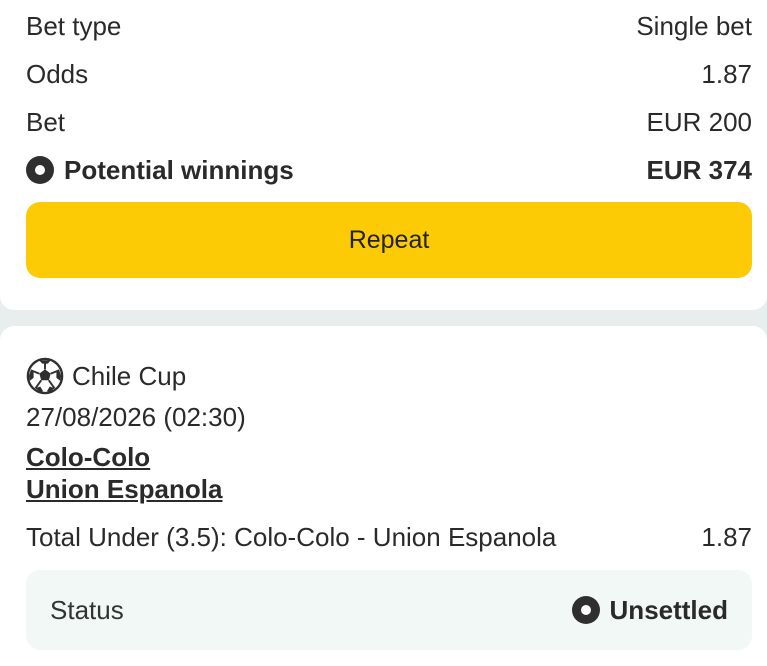 This screenshot has width=767, height=666. I want to click on status-label: Status, so click(87, 609).